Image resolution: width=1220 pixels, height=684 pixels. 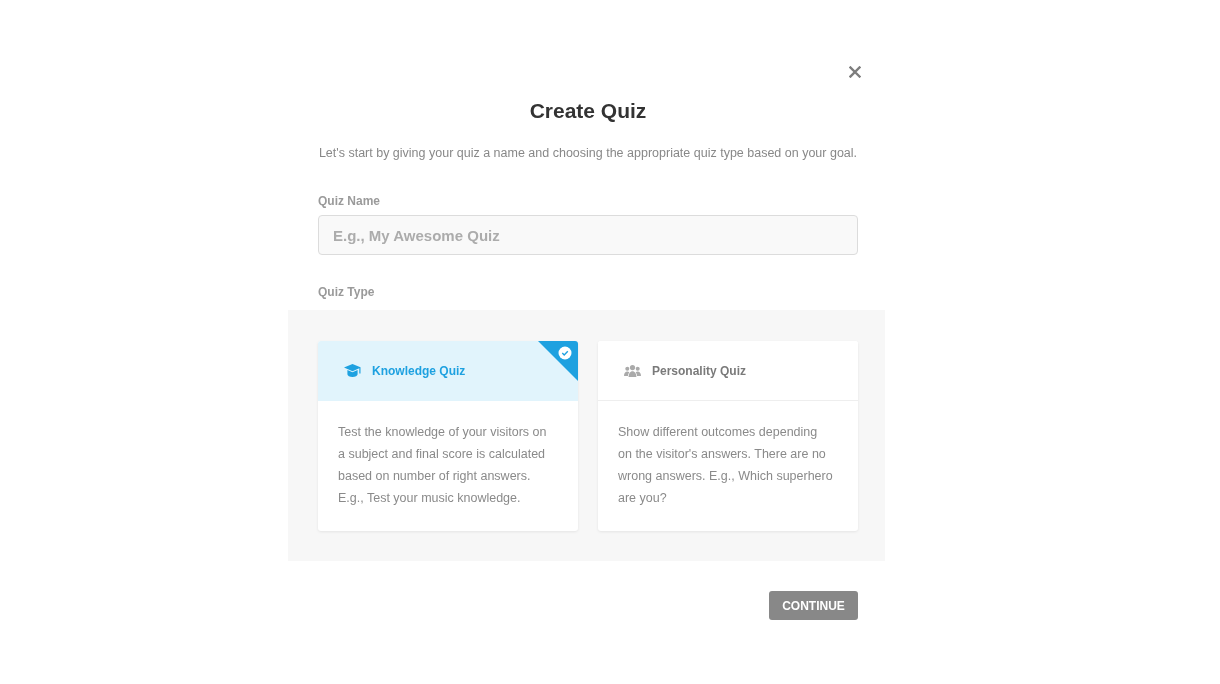 I want to click on card-title: Personality Quiz, so click(x=699, y=370).